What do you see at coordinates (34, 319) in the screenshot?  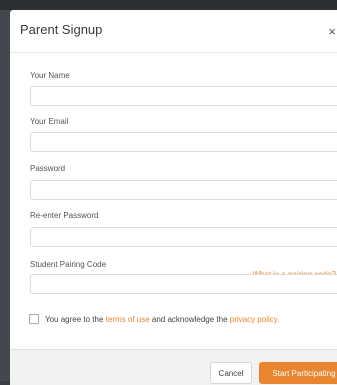 I see `checkbox-icon` at bounding box center [34, 319].